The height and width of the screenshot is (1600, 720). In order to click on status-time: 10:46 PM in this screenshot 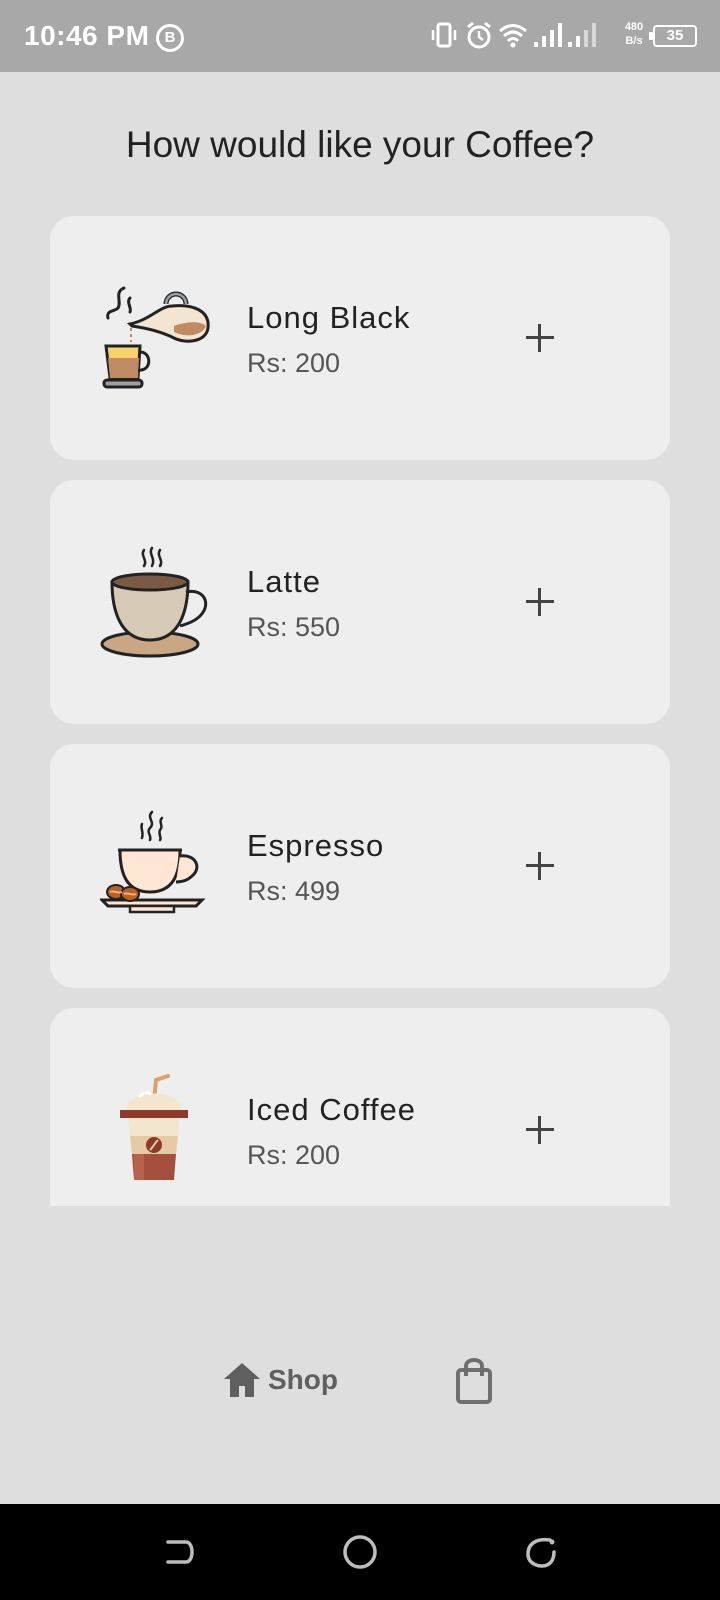, I will do `click(87, 35)`.